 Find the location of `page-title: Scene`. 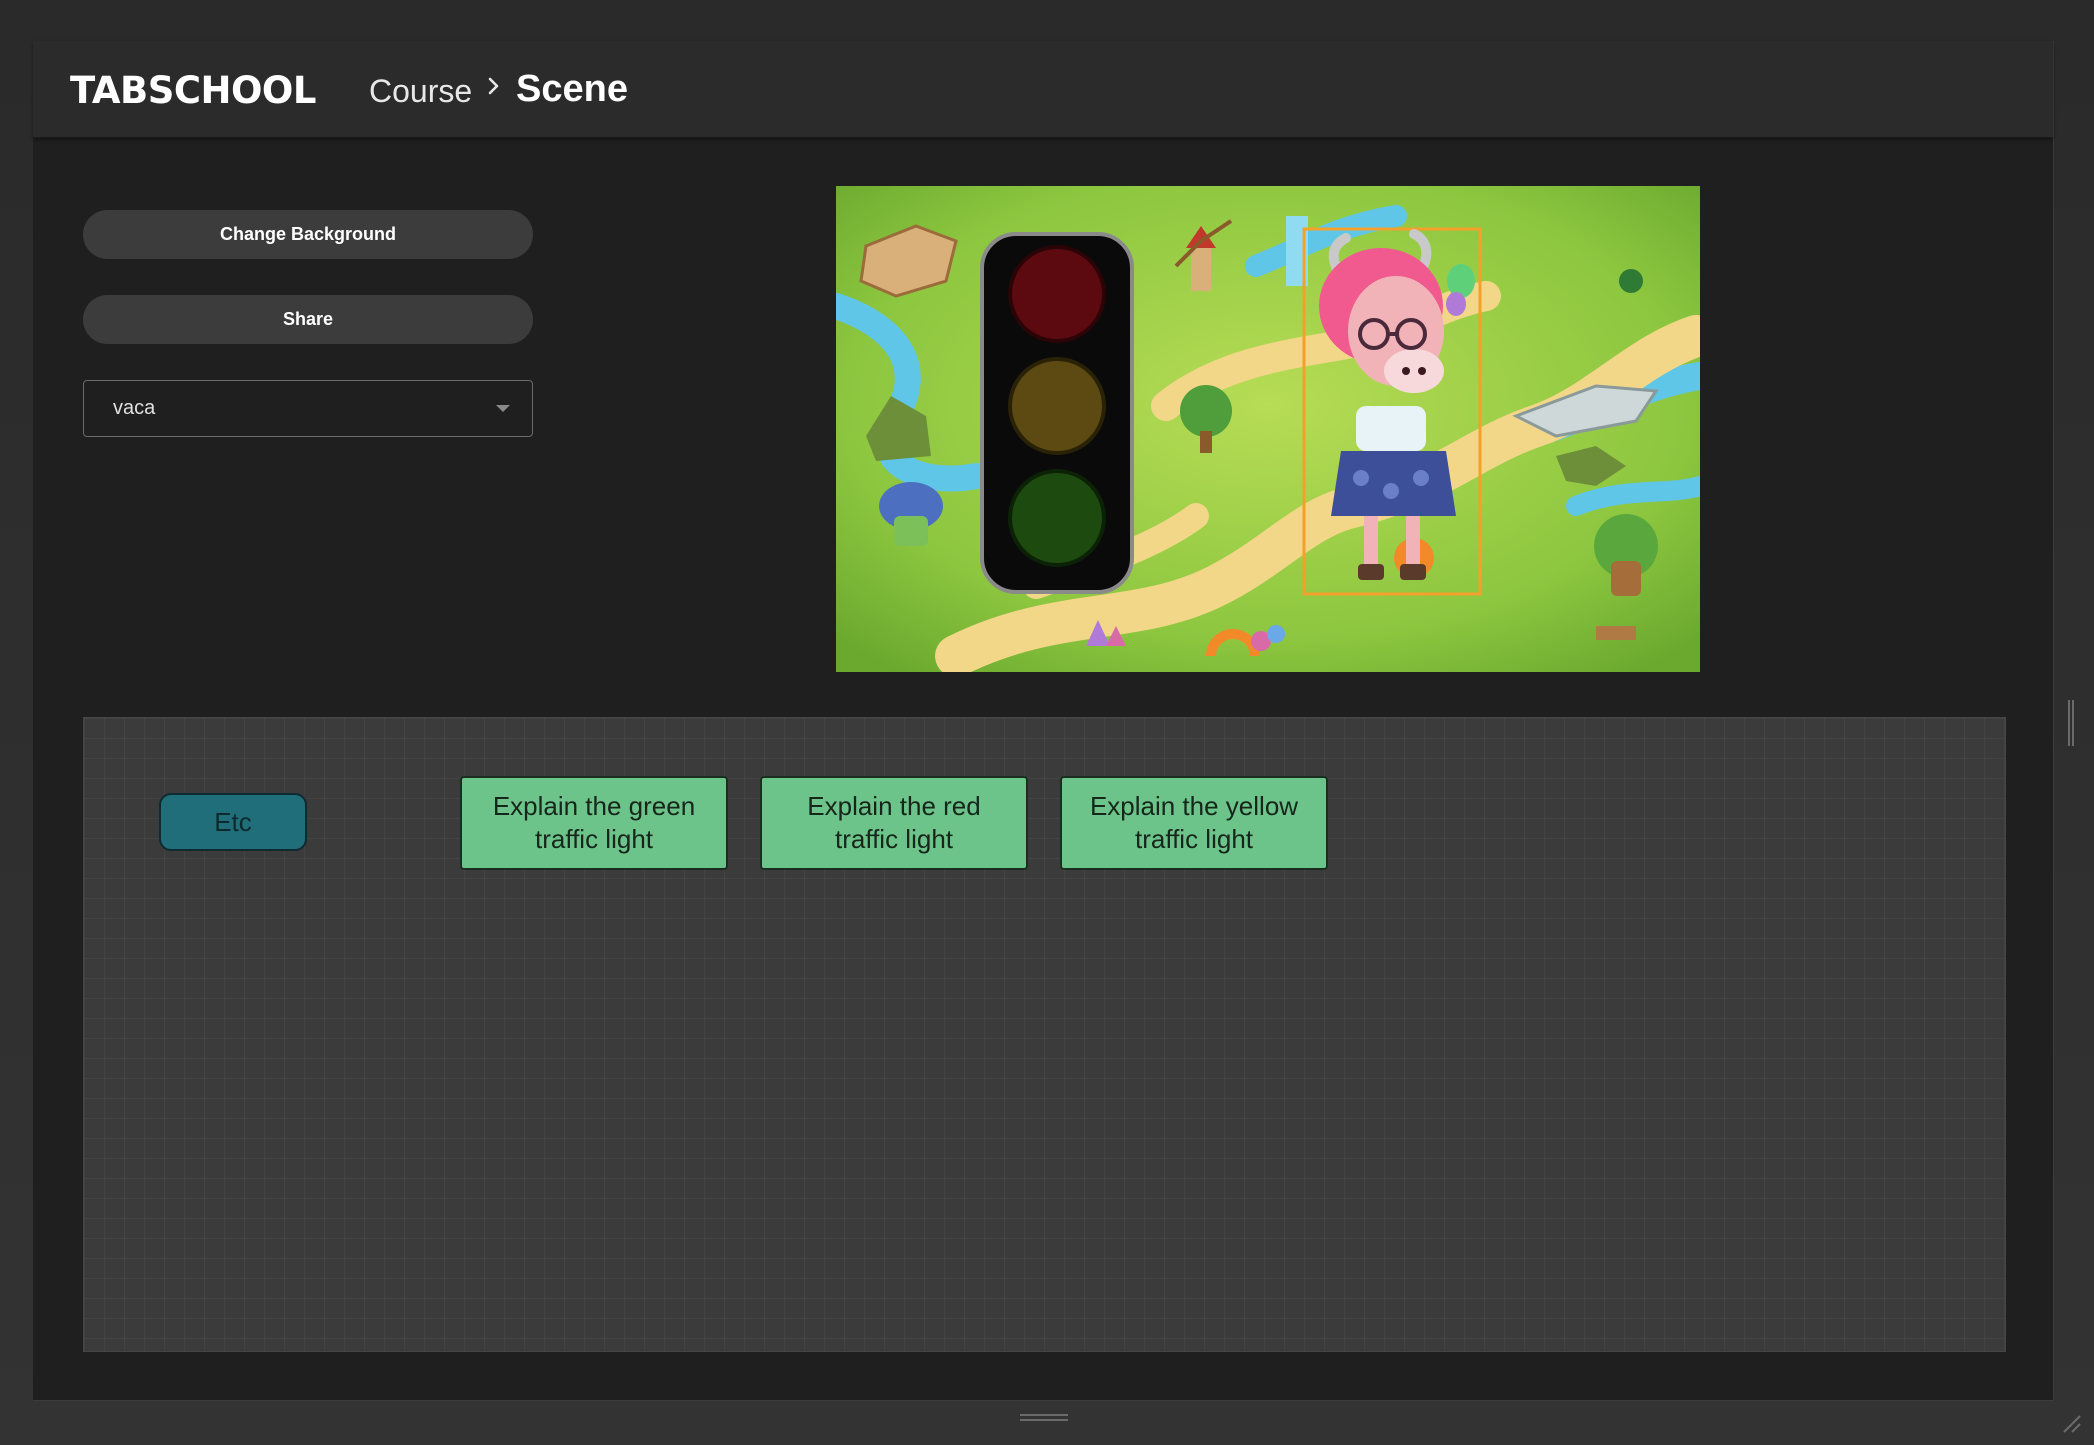

page-title: Scene is located at coordinates (572, 89).